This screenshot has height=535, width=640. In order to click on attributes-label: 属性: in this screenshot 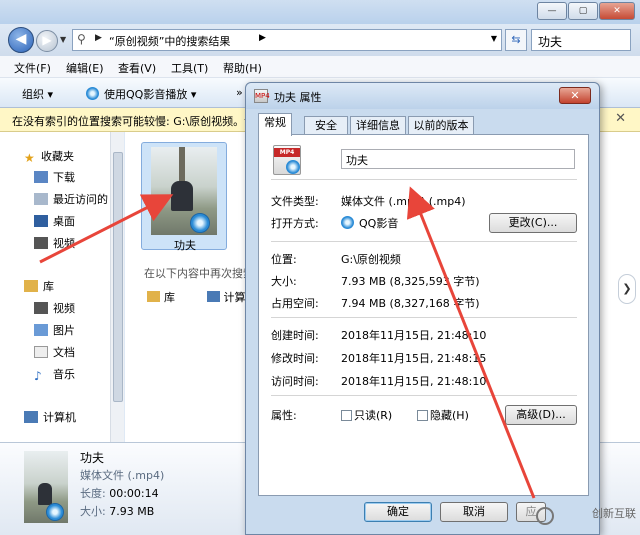, I will do `click(284, 415)`.